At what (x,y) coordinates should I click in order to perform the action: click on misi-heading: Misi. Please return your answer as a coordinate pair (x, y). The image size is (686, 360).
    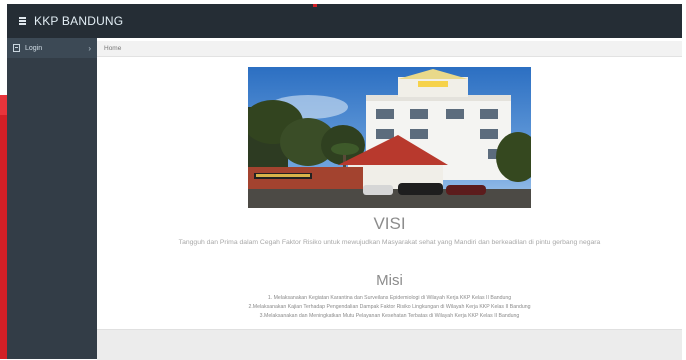
    Looking at the image, I should click on (389, 280).